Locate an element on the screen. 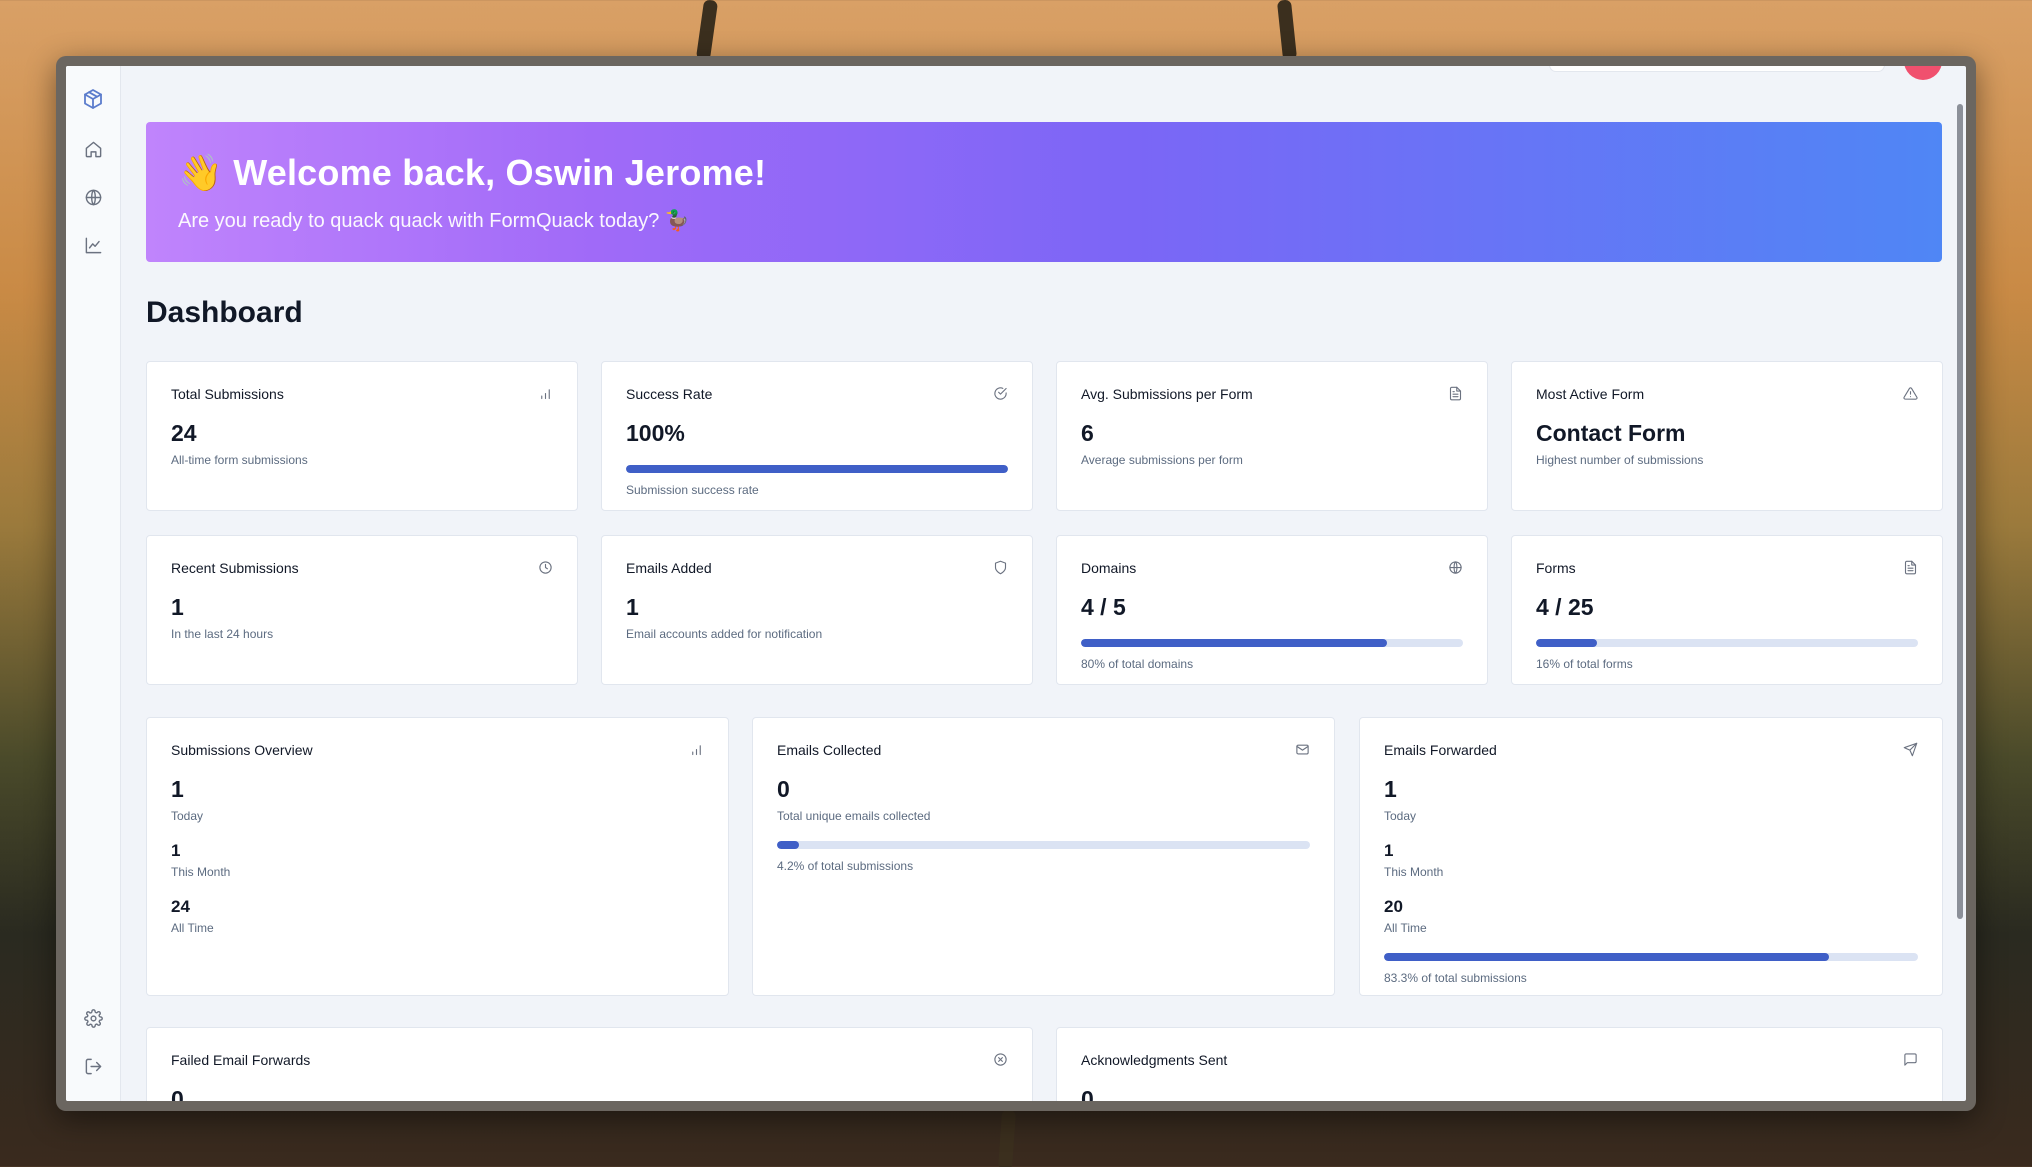  domains-card: Domains 4 / 5 80% of total domains is located at coordinates (1272, 610).